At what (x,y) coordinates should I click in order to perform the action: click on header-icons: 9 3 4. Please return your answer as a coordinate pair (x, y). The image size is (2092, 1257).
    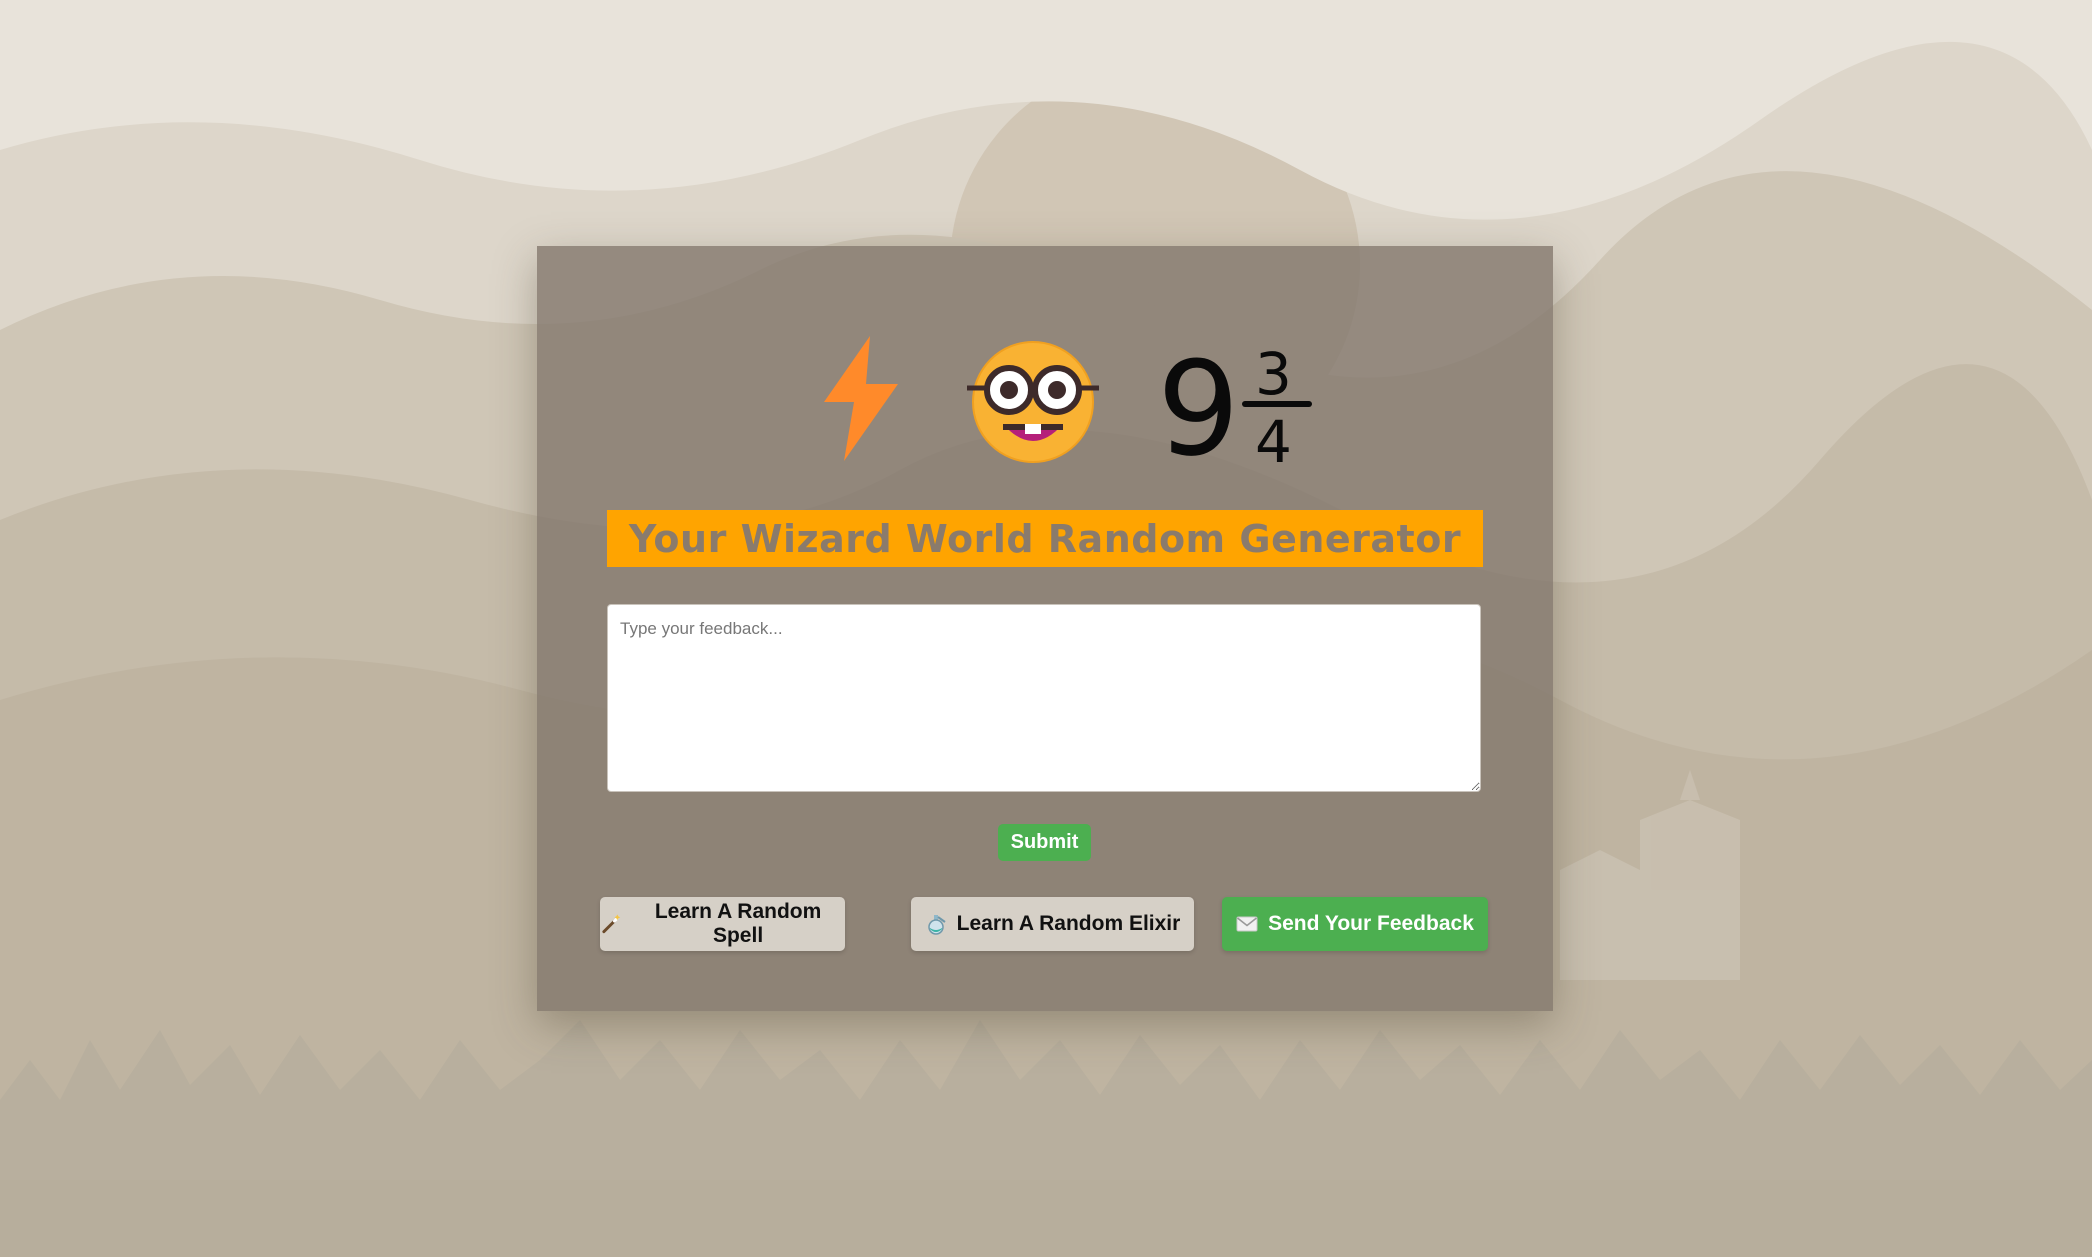
    Looking at the image, I should click on (1045, 401).